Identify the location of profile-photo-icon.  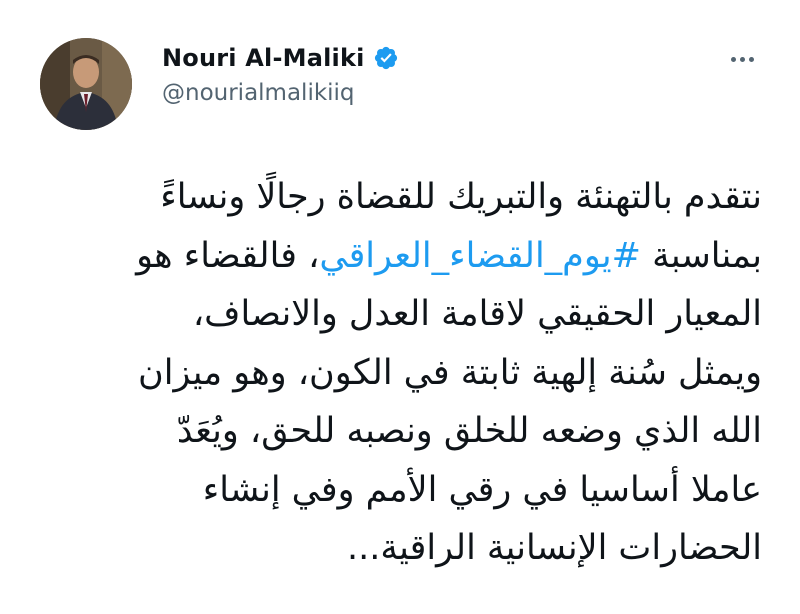
(86, 84).